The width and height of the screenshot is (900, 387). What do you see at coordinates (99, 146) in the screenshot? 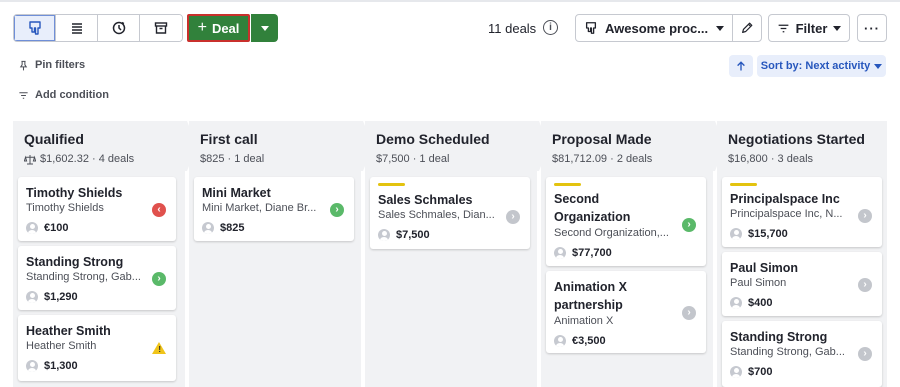
I see `stage-header: Qualified $1,602.32 · 4 deals` at bounding box center [99, 146].